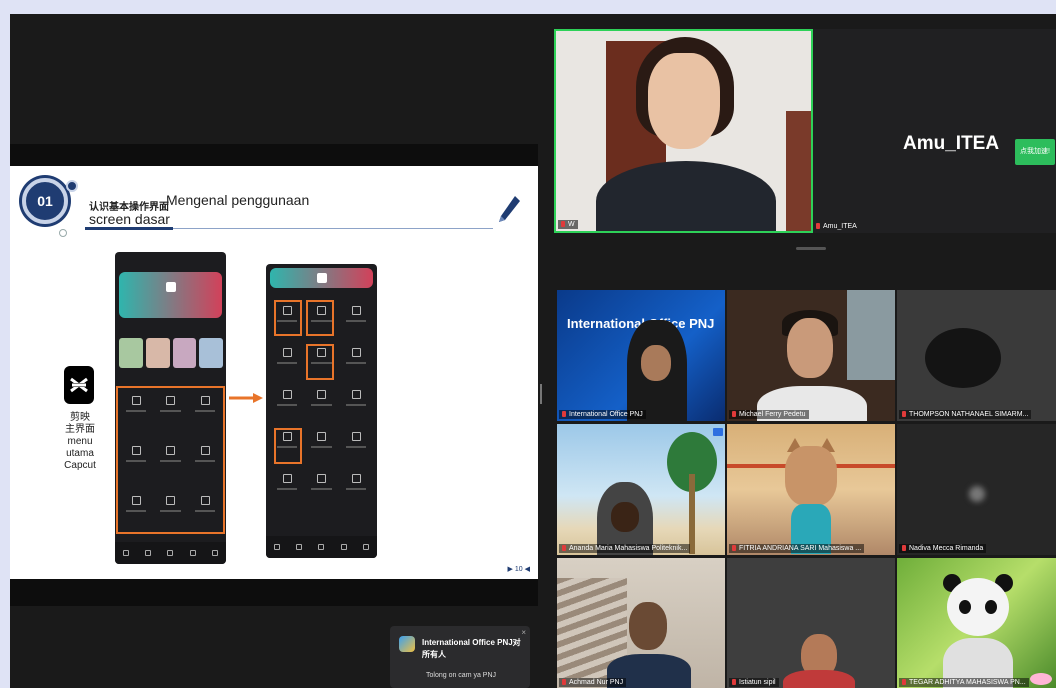 This screenshot has height=688, width=1056. I want to click on speaker-body, so click(686, 196).